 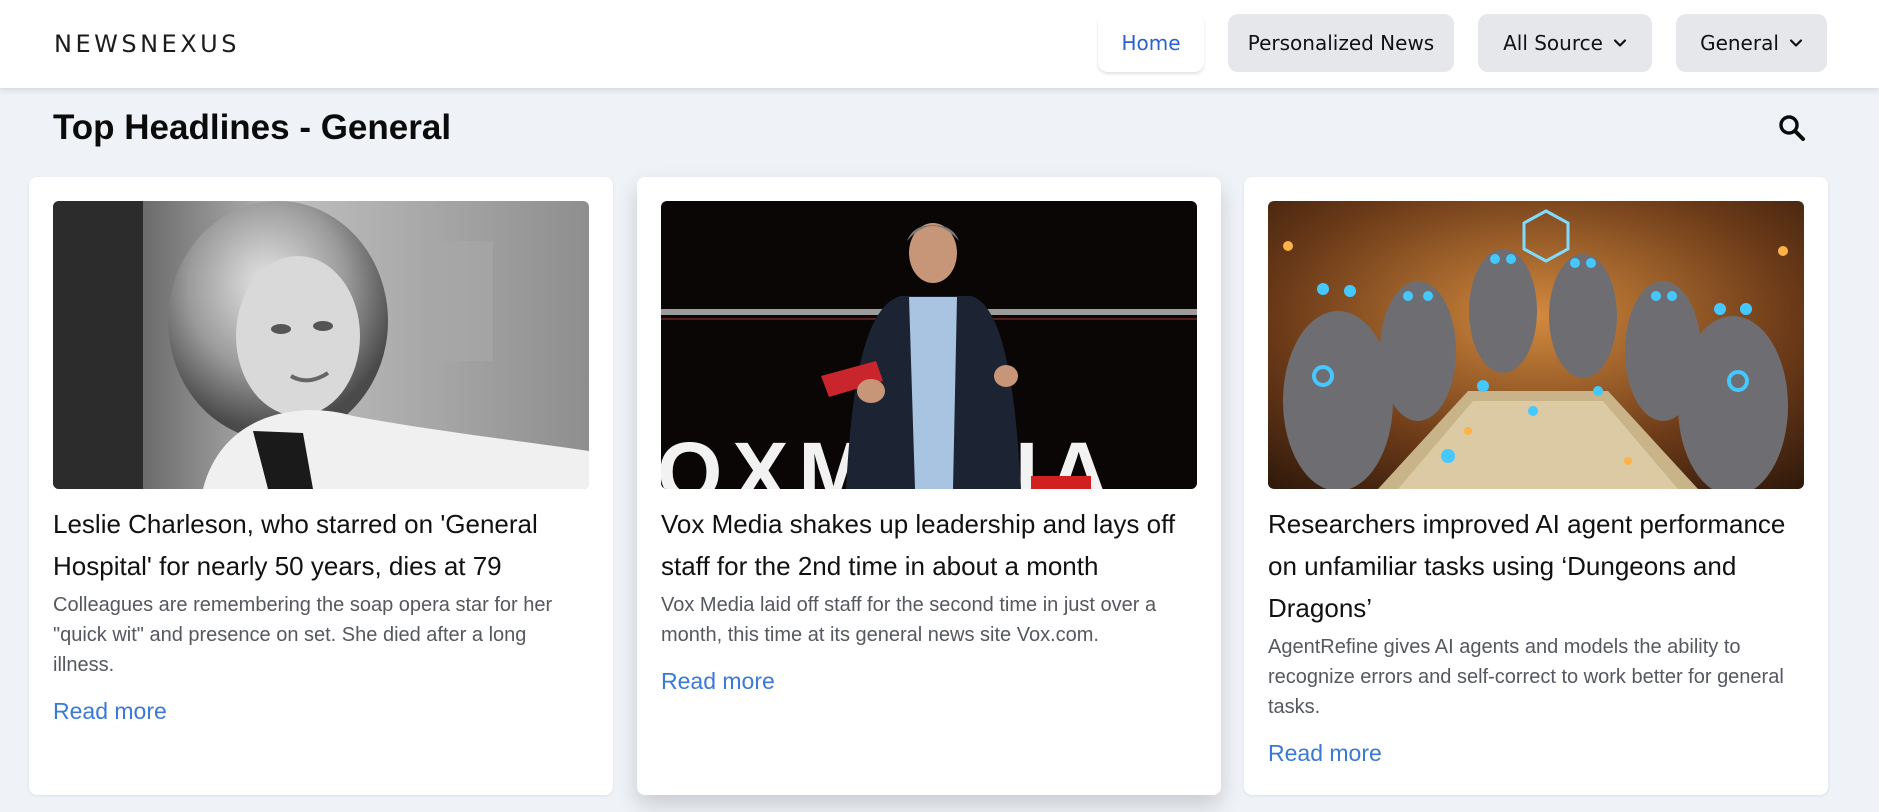 I want to click on search-icon, so click(x=1792, y=128).